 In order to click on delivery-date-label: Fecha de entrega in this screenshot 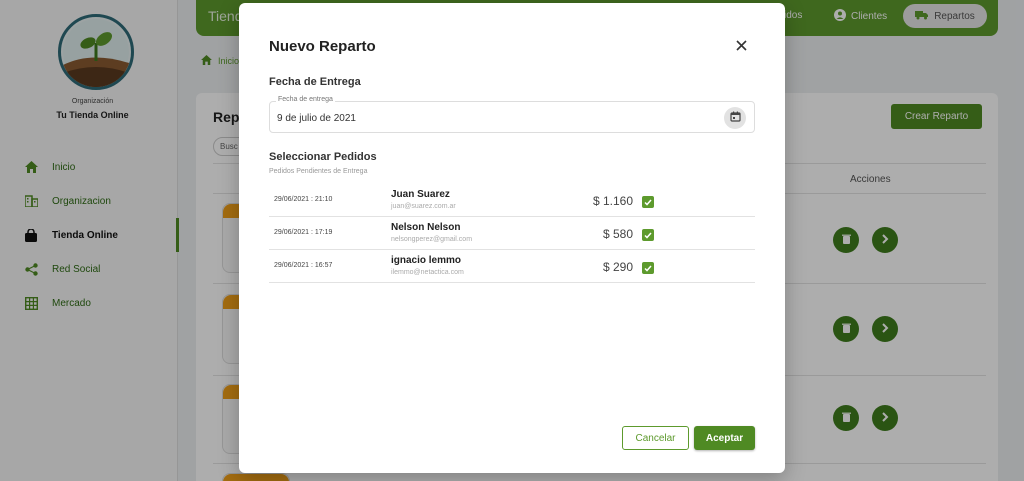, I will do `click(305, 99)`.